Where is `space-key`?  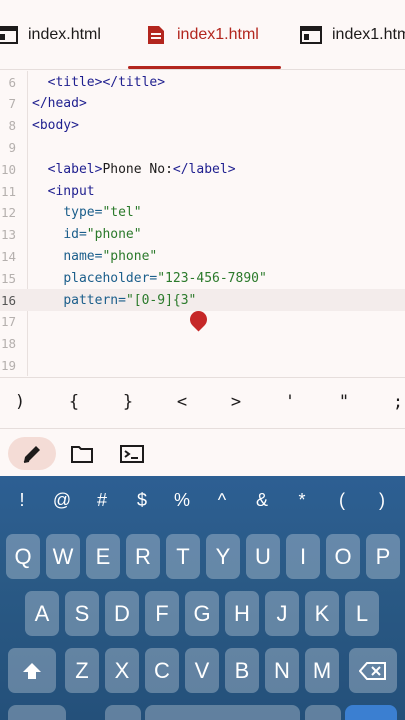
space-key is located at coordinates (222, 712).